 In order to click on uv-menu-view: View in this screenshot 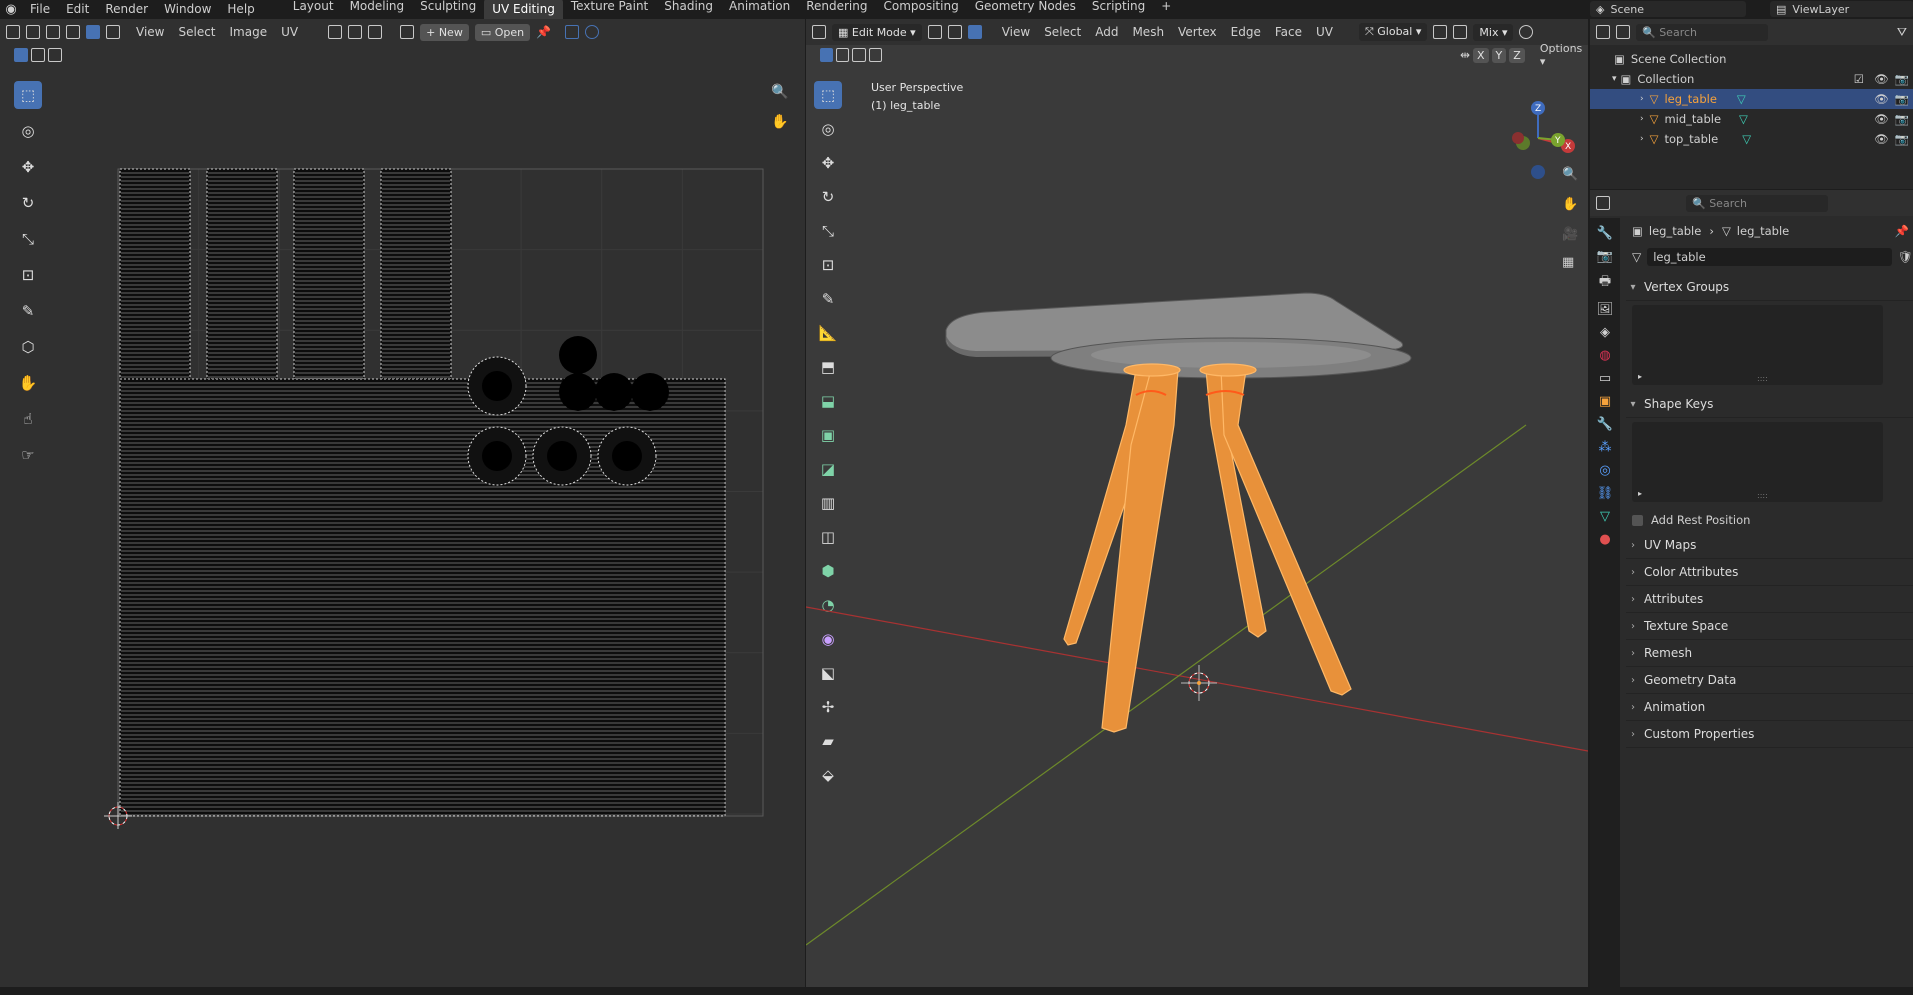, I will do `click(150, 32)`.